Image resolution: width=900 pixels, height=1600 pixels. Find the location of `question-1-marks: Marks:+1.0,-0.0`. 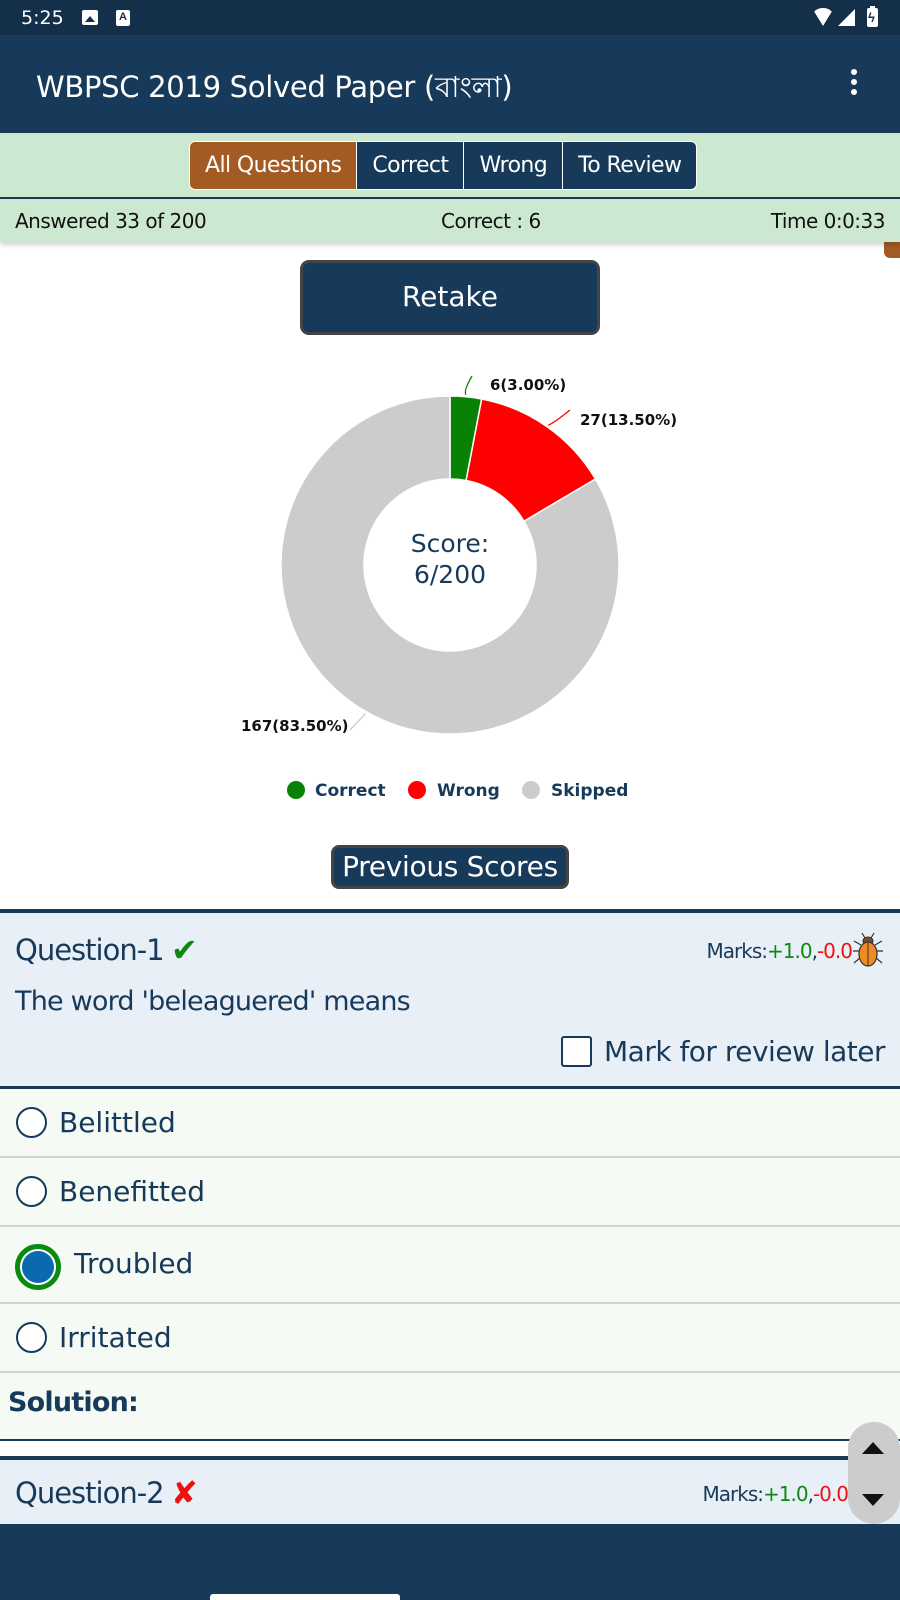

question-1-marks: Marks:+1.0,-0.0 is located at coordinates (779, 951).